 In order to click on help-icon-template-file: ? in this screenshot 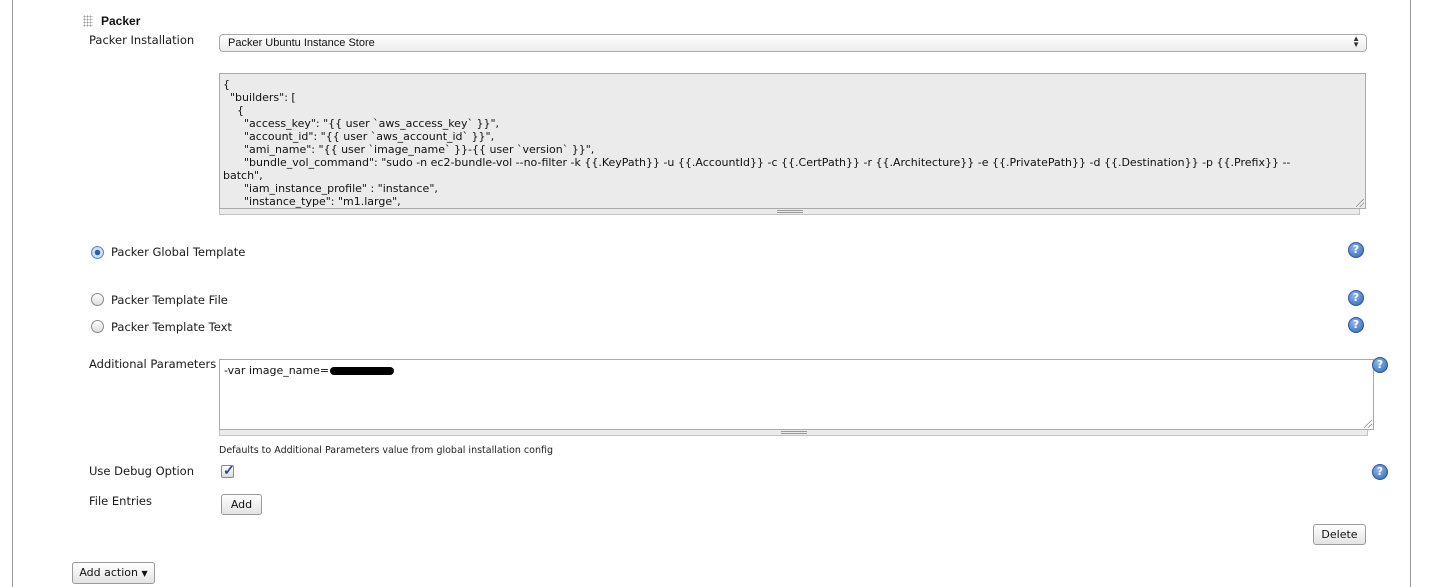, I will do `click(1356, 298)`.